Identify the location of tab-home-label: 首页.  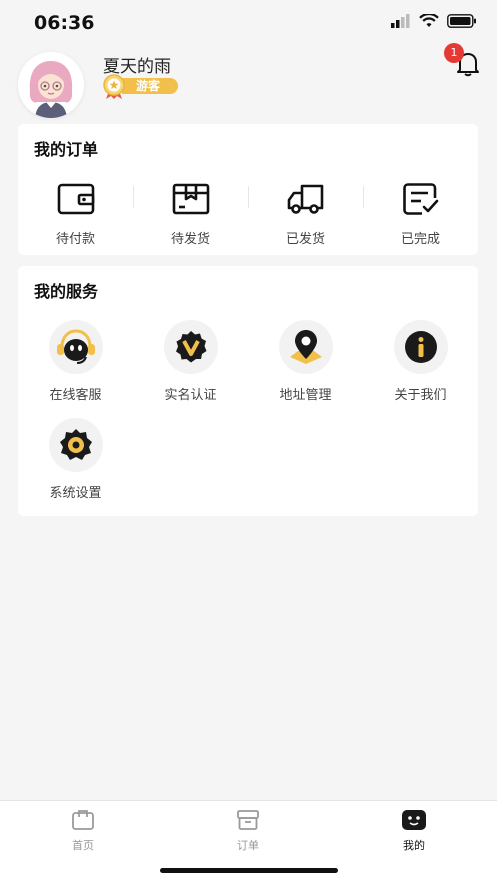
(83, 845).